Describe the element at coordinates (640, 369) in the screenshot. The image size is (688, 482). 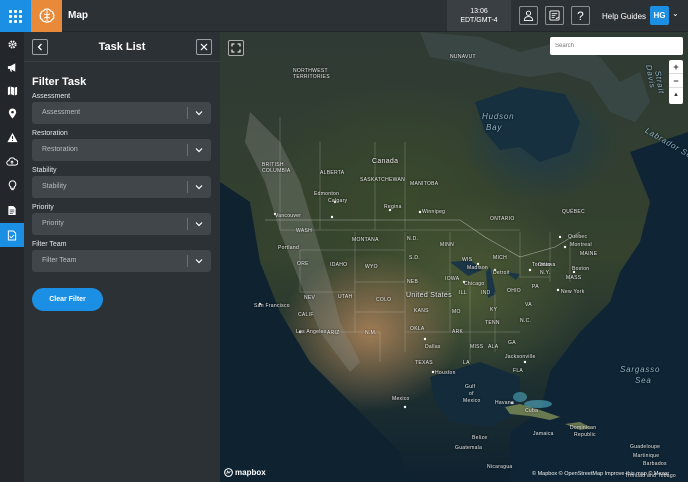
I see `label-sargasso1: Sargasso` at that location.